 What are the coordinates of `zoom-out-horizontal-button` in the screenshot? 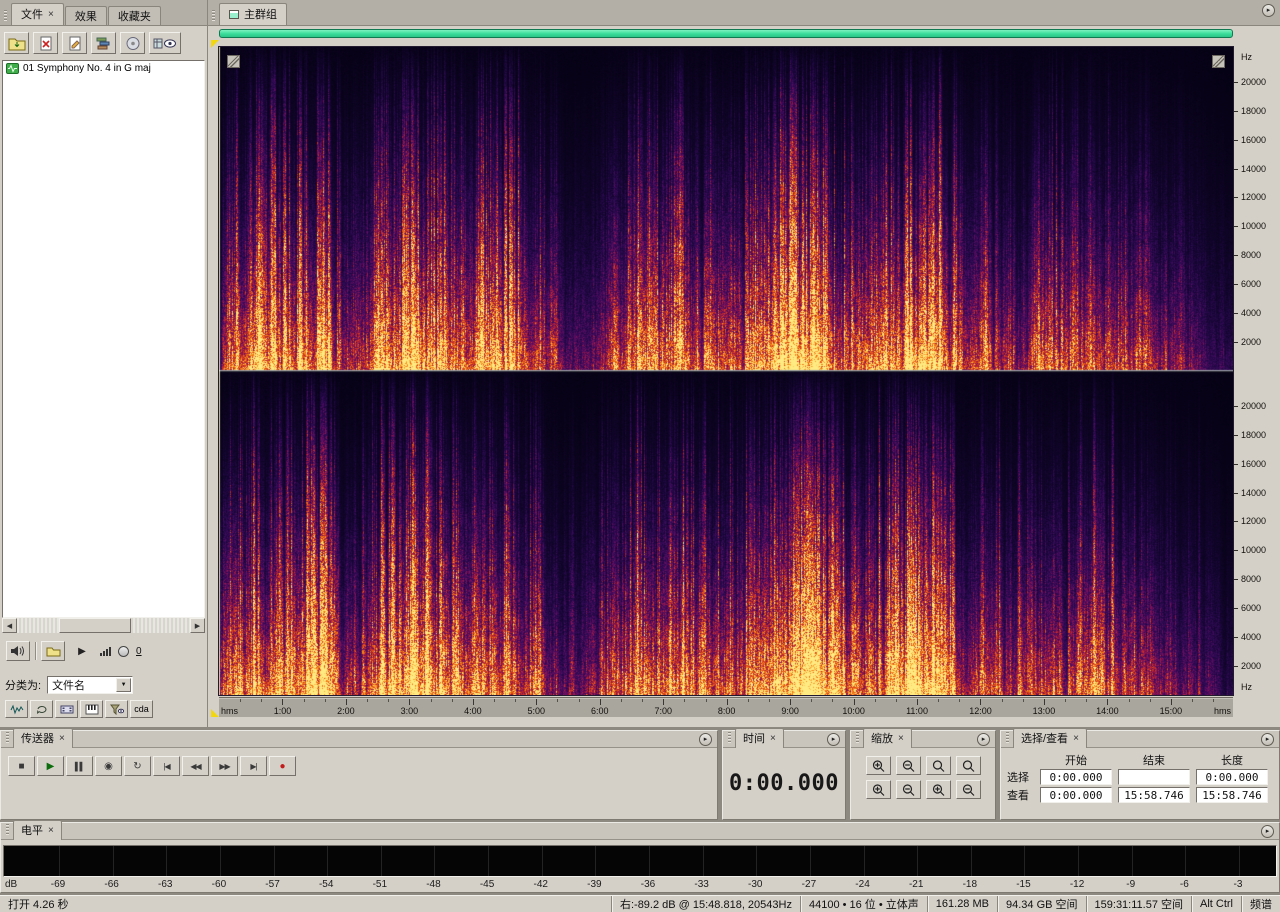 It's located at (908, 765).